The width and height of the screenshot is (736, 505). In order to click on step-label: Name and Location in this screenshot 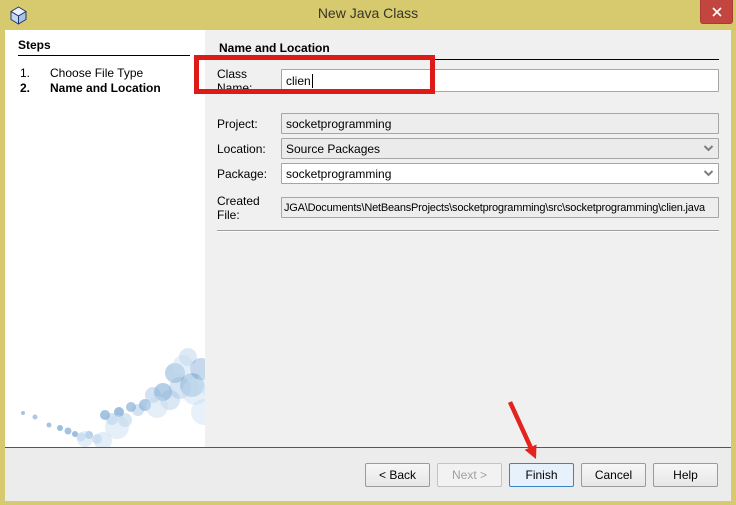, I will do `click(105, 88)`.